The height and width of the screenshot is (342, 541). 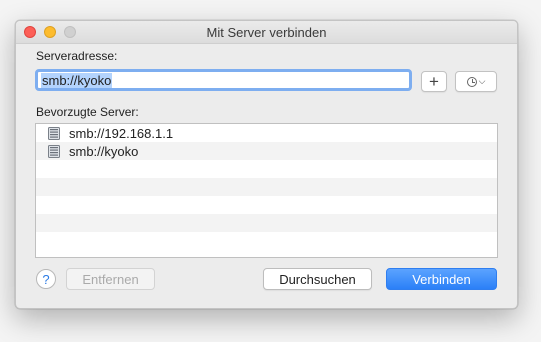 I want to click on window-title: Mit Server verbinden, so click(x=266, y=32).